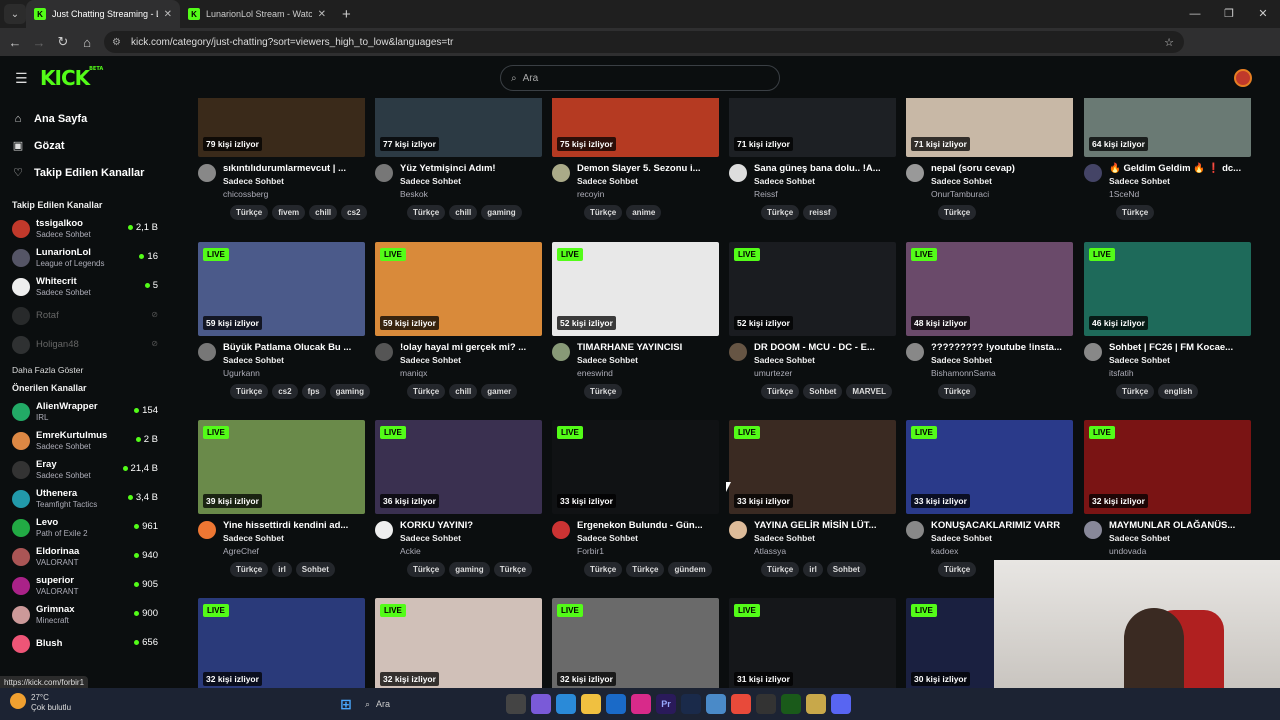  What do you see at coordinates (812, 643) in the screenshot?
I see `stream-card: LIVE 31 kişi izliyor` at bounding box center [812, 643].